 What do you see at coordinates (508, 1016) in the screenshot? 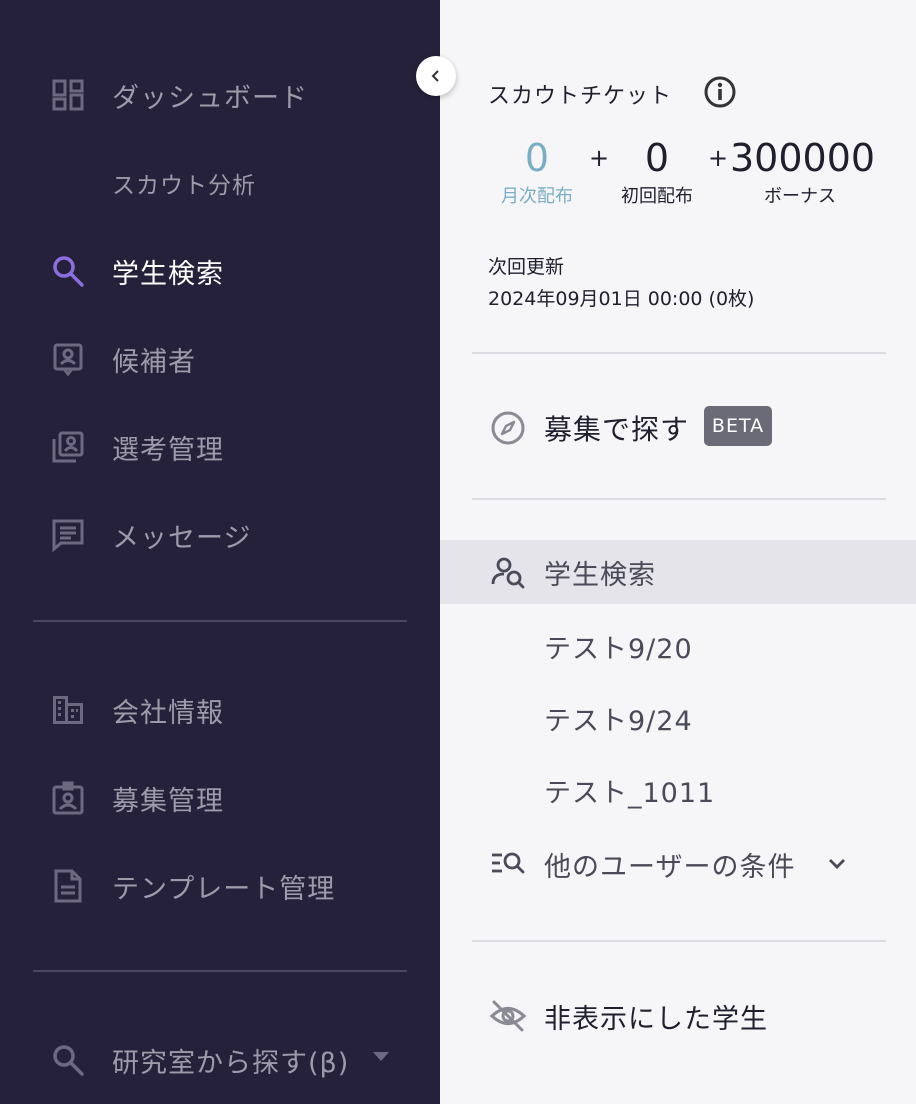
I see `eye-off-icon` at bounding box center [508, 1016].